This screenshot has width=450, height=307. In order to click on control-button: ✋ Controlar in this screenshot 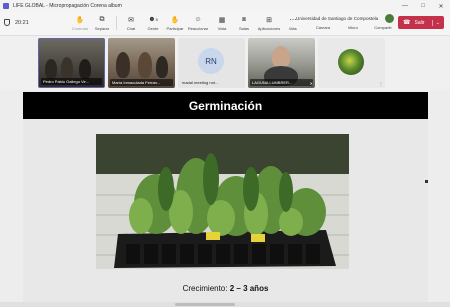, I will do `click(80, 23)`.